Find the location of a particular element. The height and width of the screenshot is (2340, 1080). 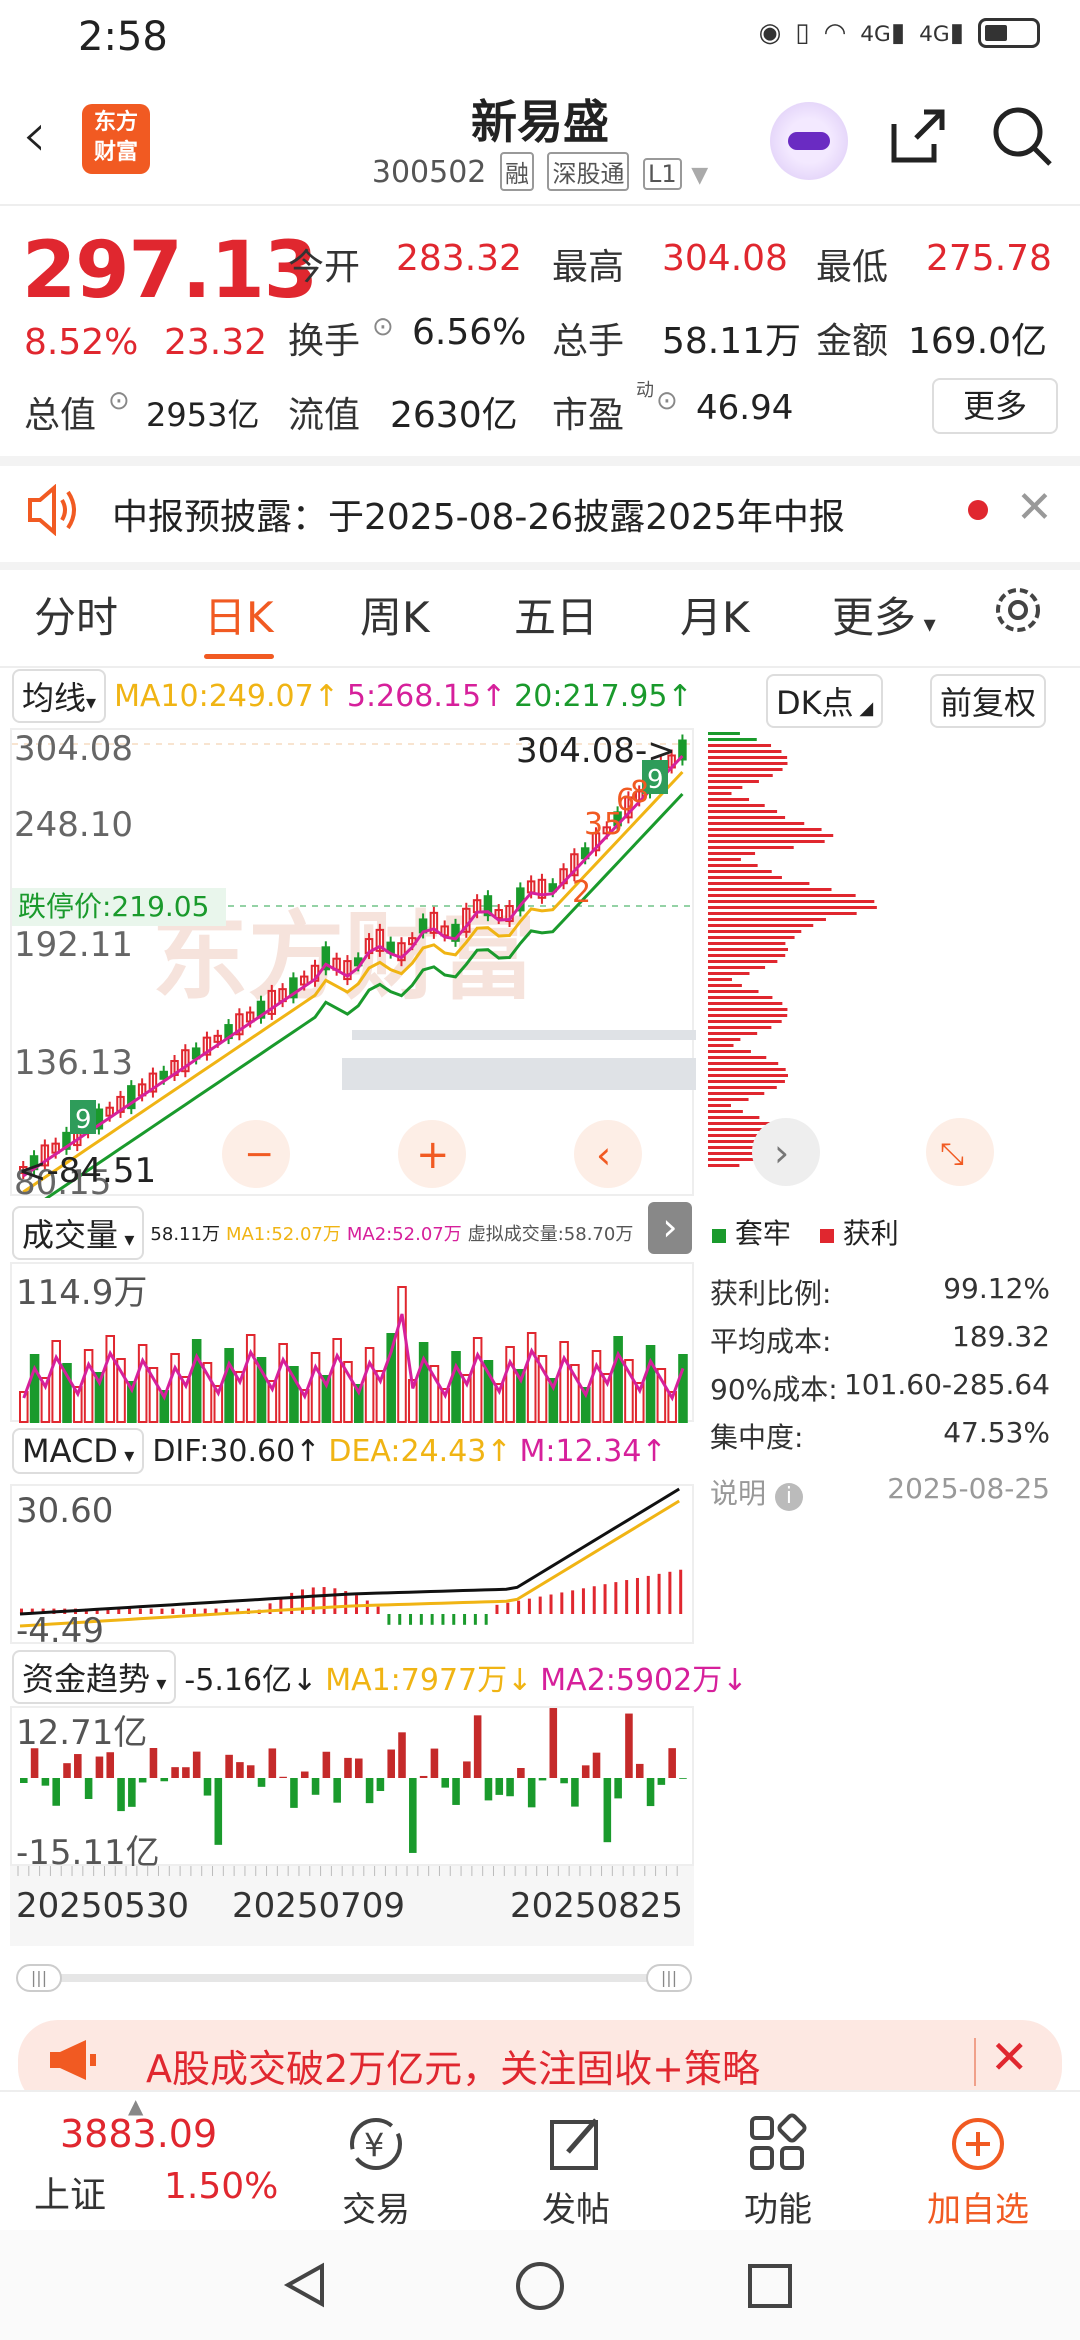

nav-add-watchlist: 加自选 is located at coordinates (978, 2171).